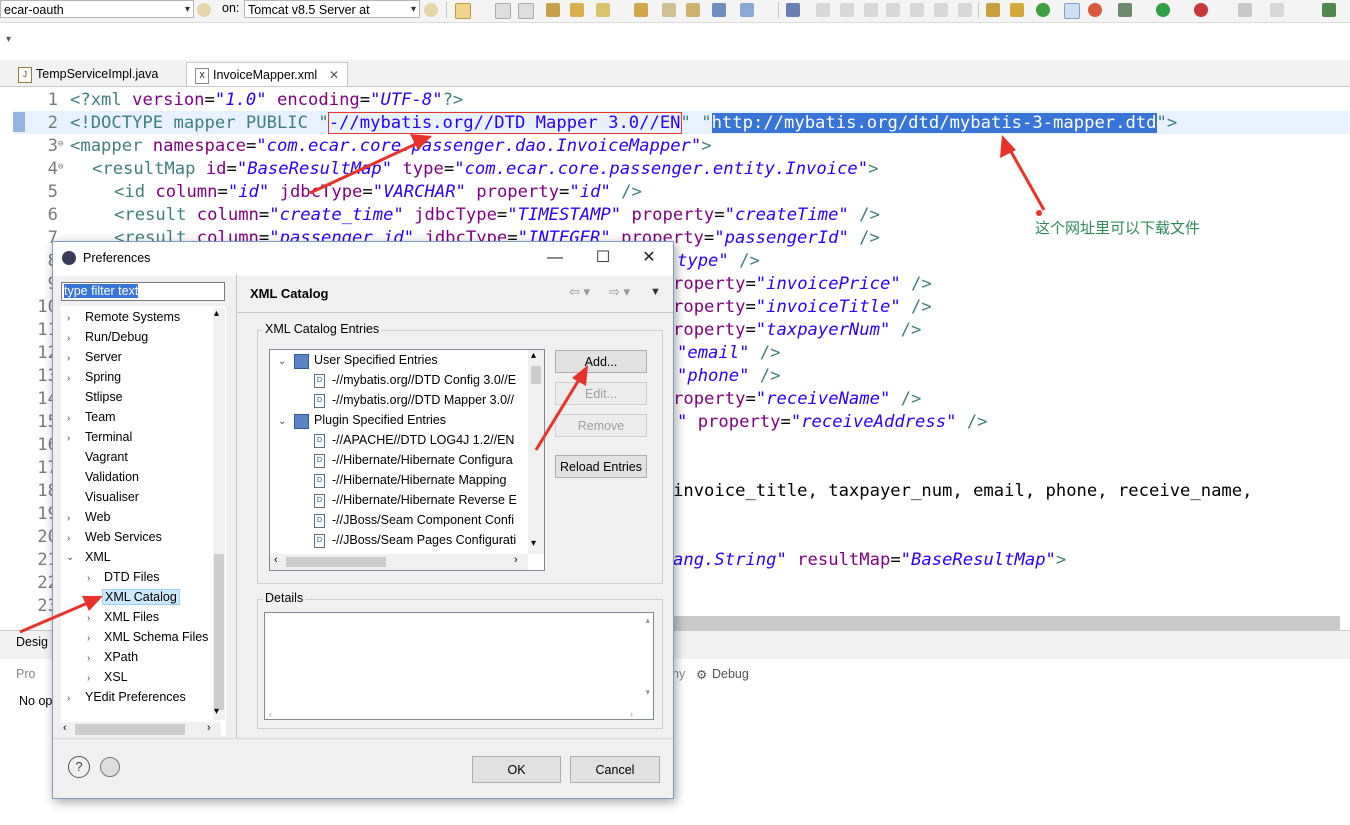 This screenshot has width=1350, height=825. Describe the element at coordinates (55, 617) in the screenshot. I see `arrow-to-xml-catalog` at that location.